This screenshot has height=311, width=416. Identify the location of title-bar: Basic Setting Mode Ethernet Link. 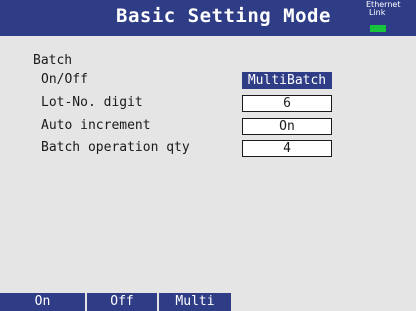
(208, 18).